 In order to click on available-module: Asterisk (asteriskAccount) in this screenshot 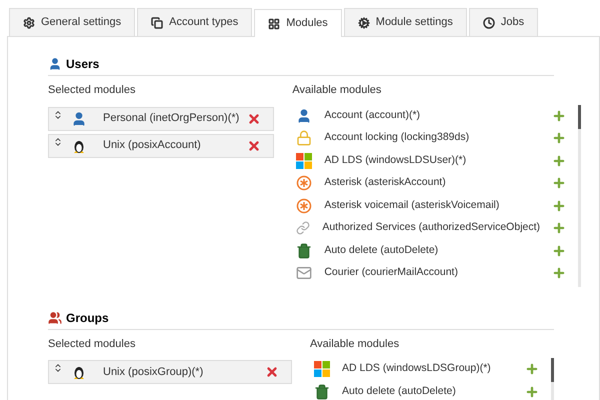, I will do `click(433, 183)`.